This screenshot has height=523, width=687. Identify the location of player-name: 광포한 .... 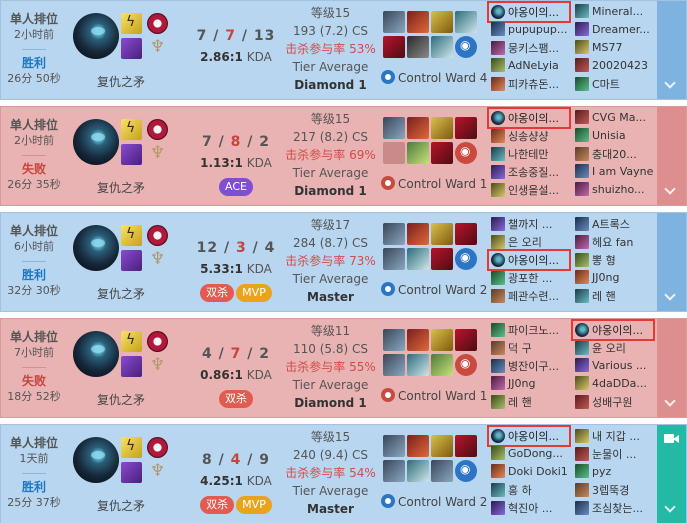
(530, 278).